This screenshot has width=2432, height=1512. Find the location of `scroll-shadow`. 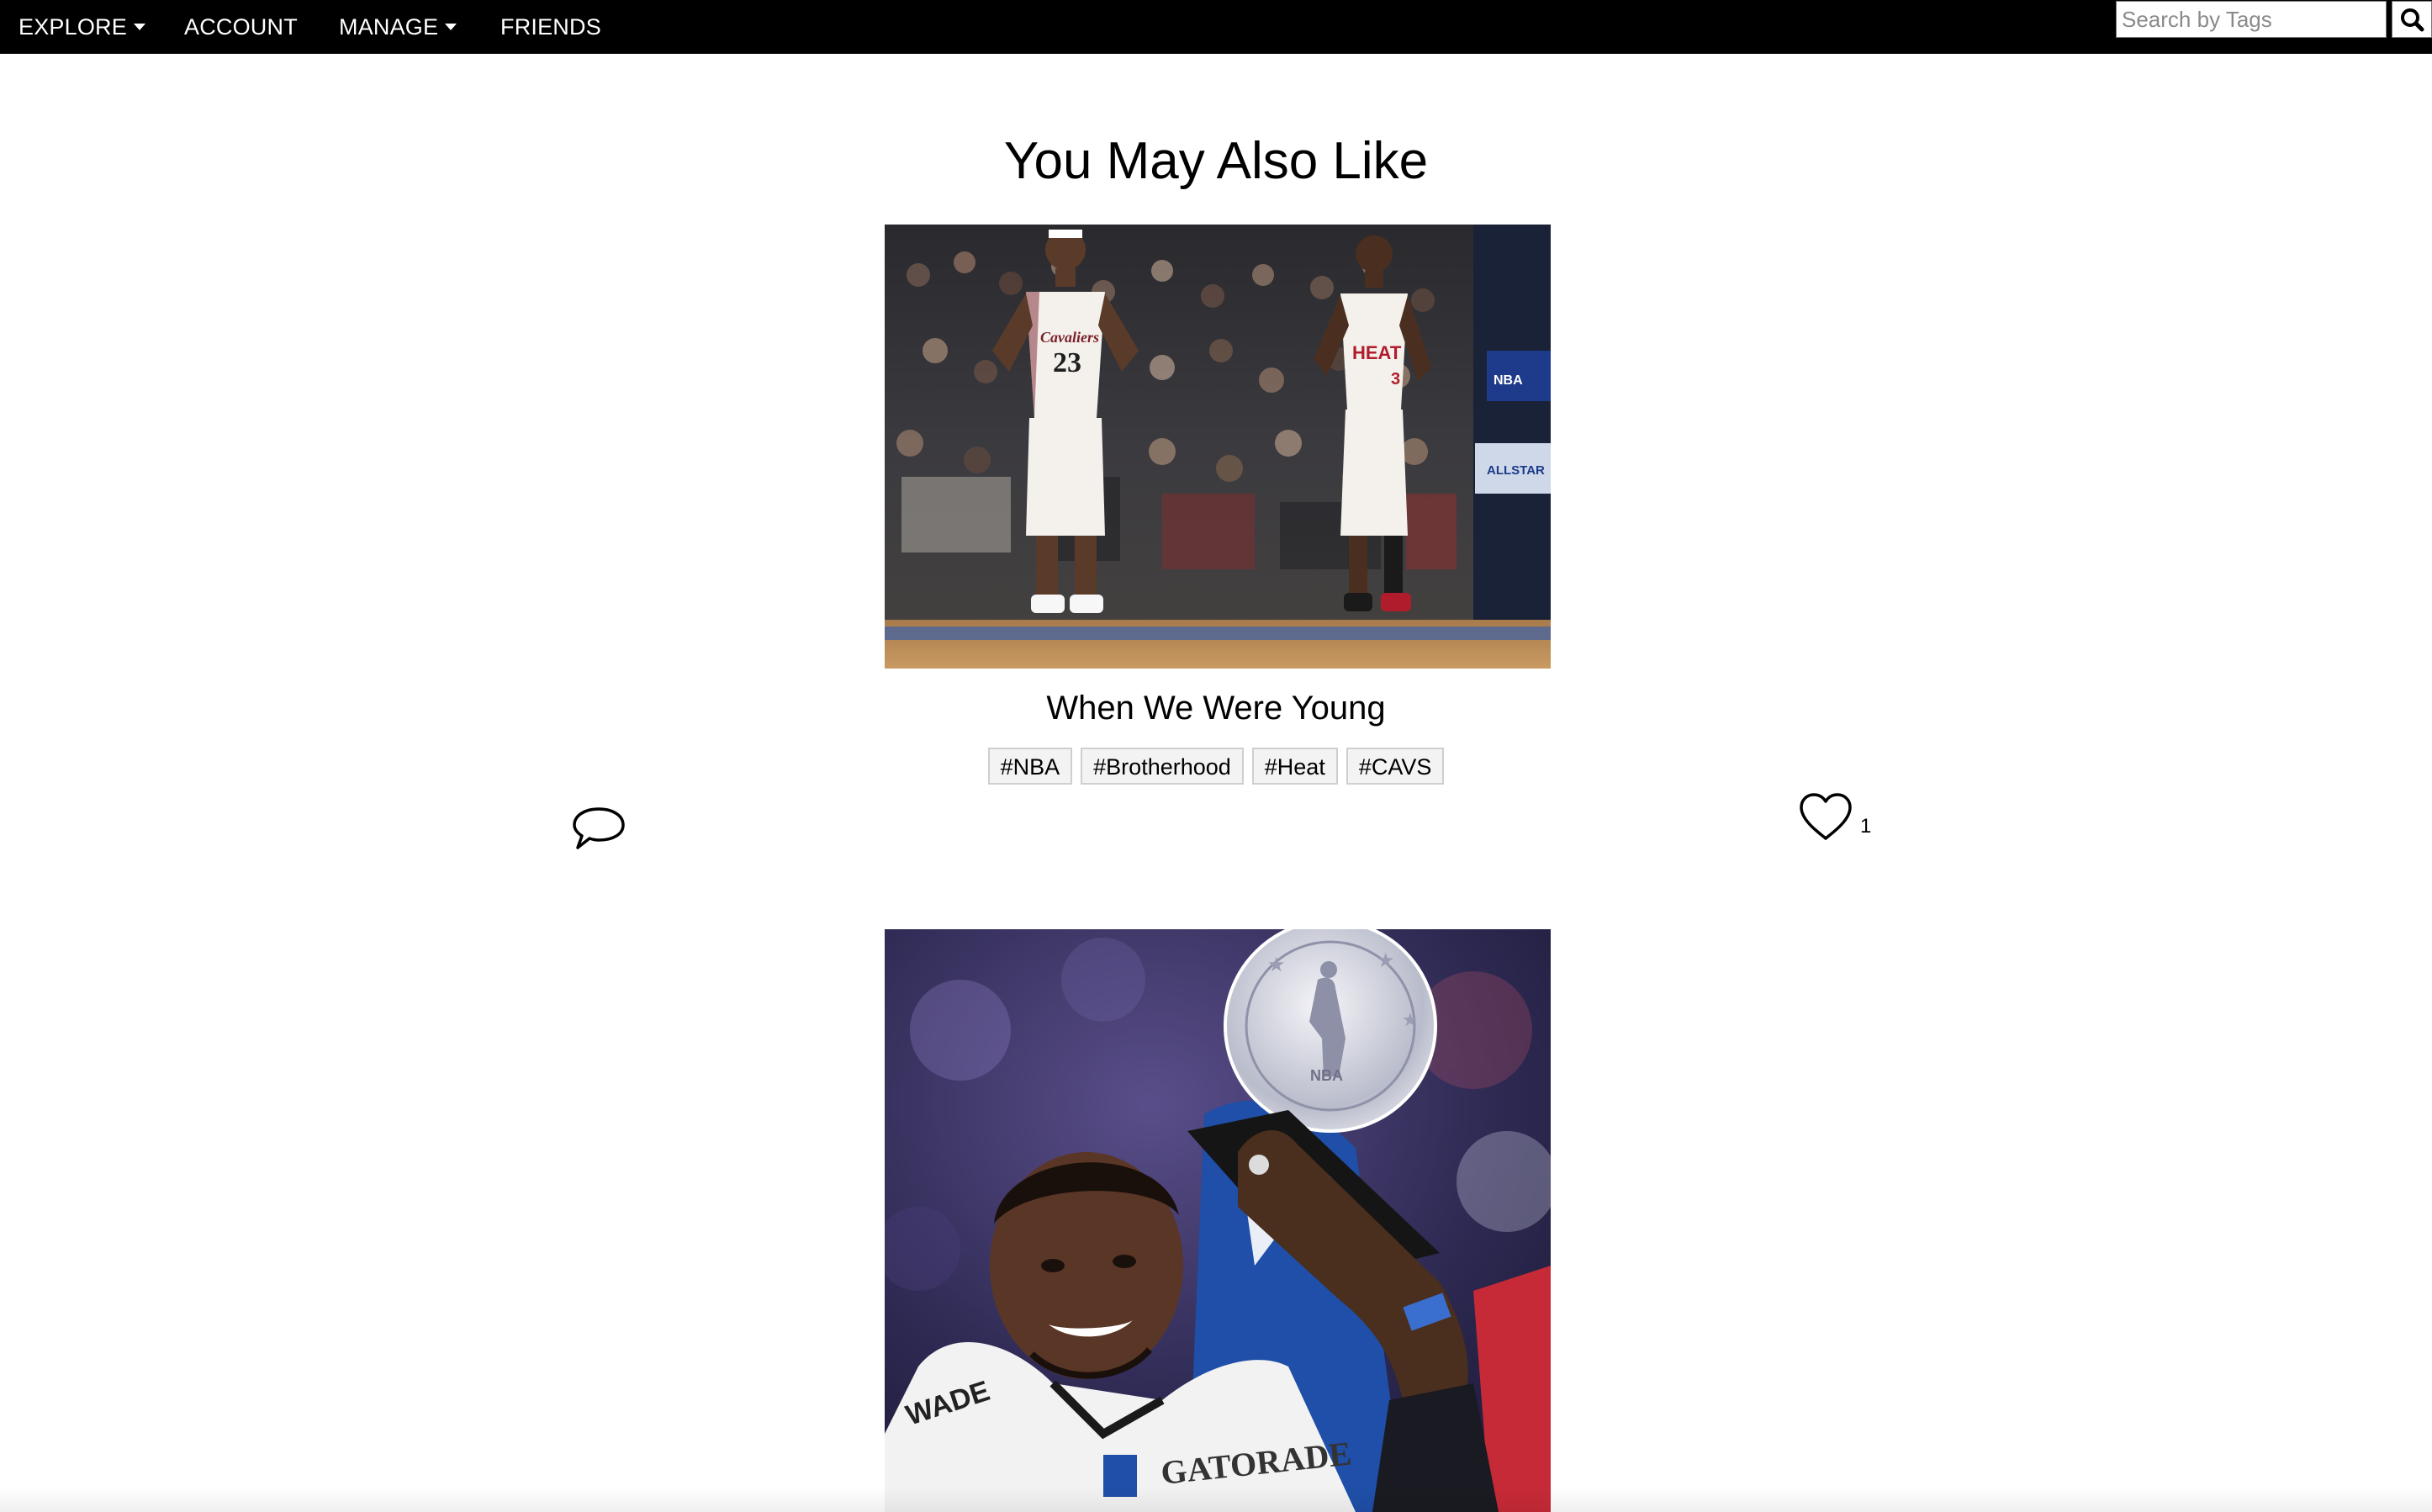

scroll-shadow is located at coordinates (1216, 1499).